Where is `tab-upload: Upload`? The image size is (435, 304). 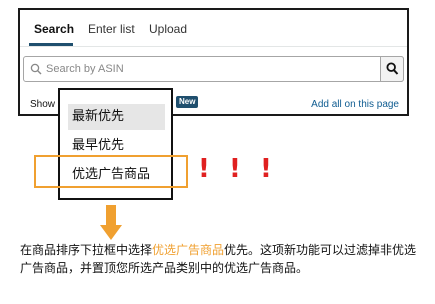 tab-upload: Upload is located at coordinates (168, 29).